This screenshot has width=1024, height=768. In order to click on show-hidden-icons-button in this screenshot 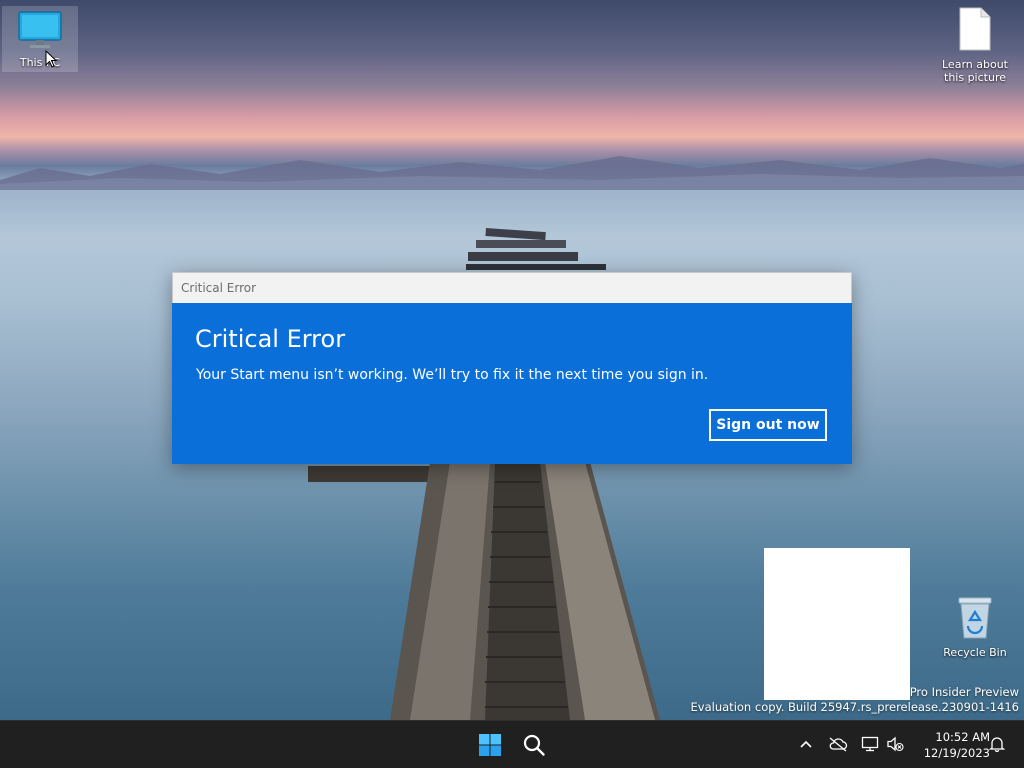, I will do `click(806, 744)`.